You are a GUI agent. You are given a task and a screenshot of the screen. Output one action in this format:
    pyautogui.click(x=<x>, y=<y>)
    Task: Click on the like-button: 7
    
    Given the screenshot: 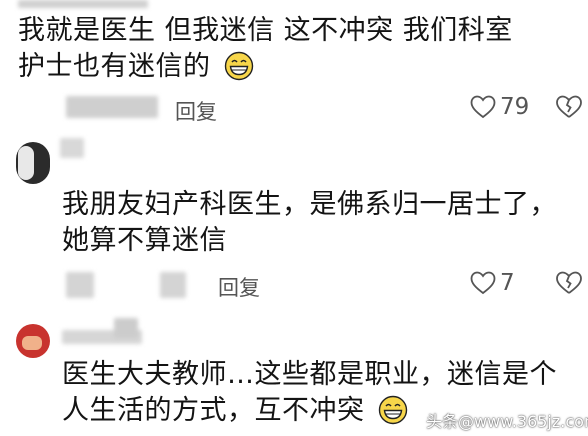 What is the action you would take?
    pyautogui.click(x=492, y=283)
    